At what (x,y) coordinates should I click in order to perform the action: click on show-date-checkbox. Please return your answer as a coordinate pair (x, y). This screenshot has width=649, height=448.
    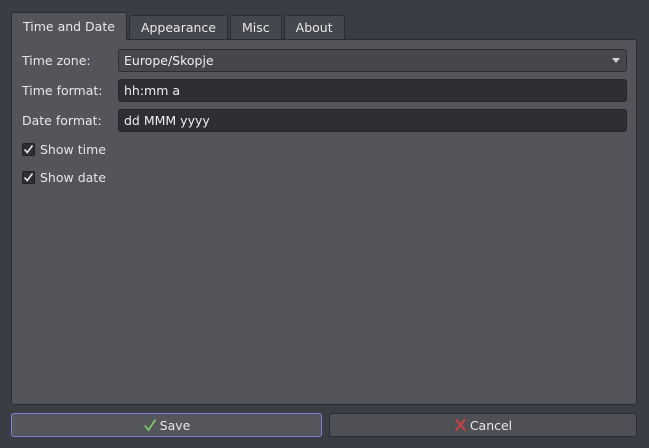
    Looking at the image, I should click on (28, 177).